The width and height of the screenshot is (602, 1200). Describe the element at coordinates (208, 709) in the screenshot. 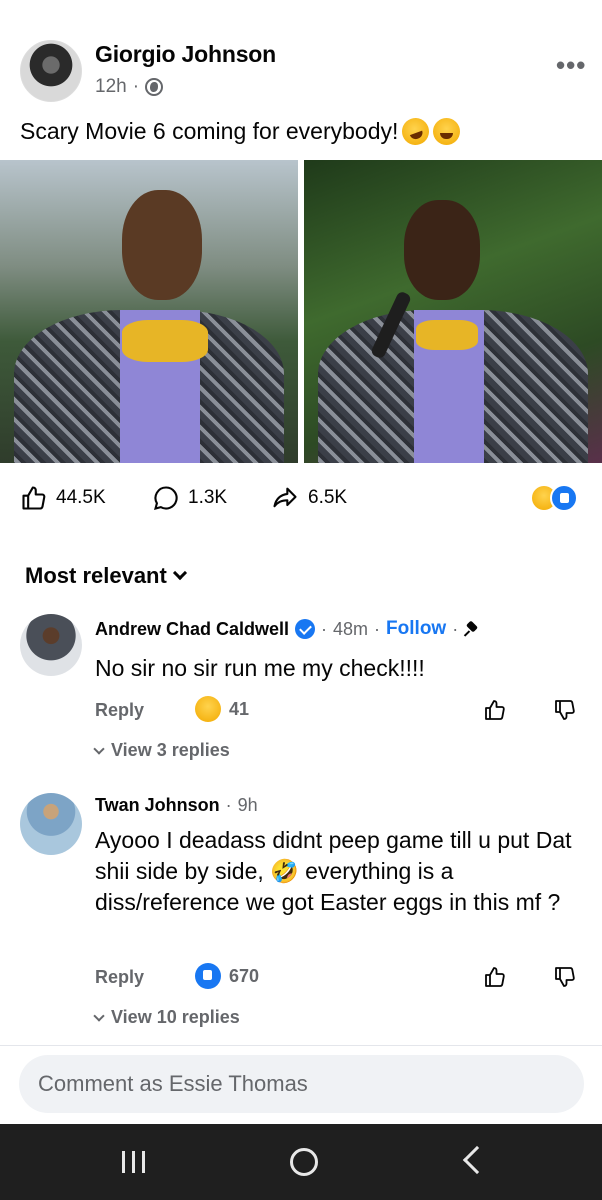

I see `haha-reaction-icon` at that location.